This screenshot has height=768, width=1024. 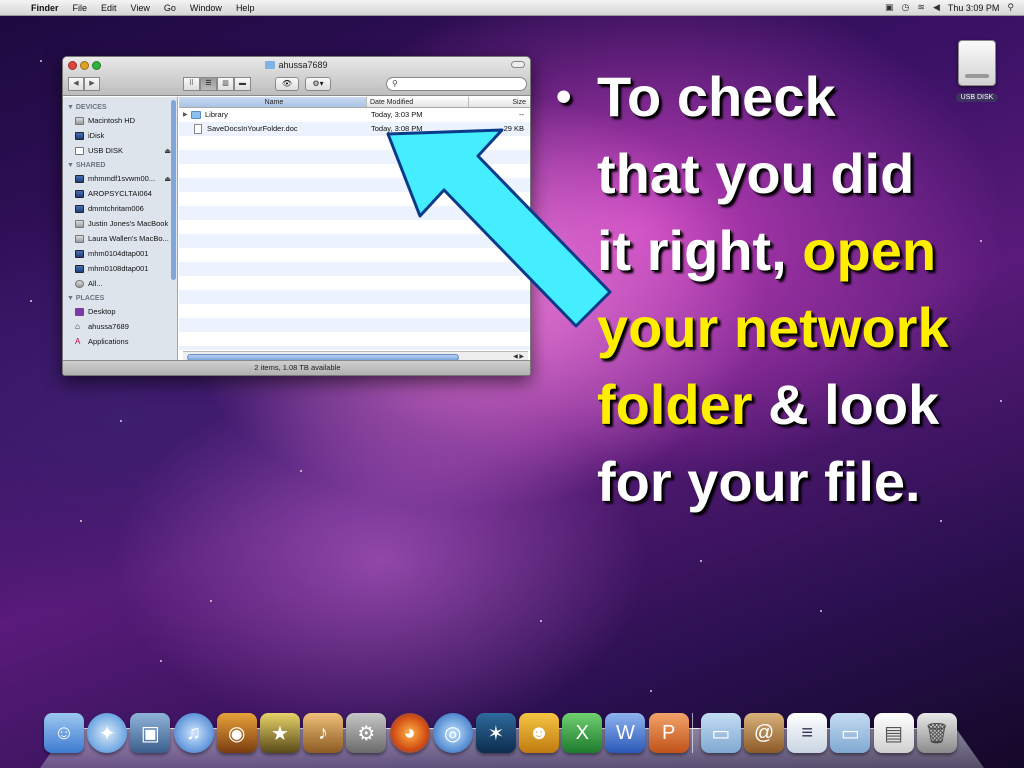 I want to click on time-machine-icon: ◷, so click(x=906, y=7).